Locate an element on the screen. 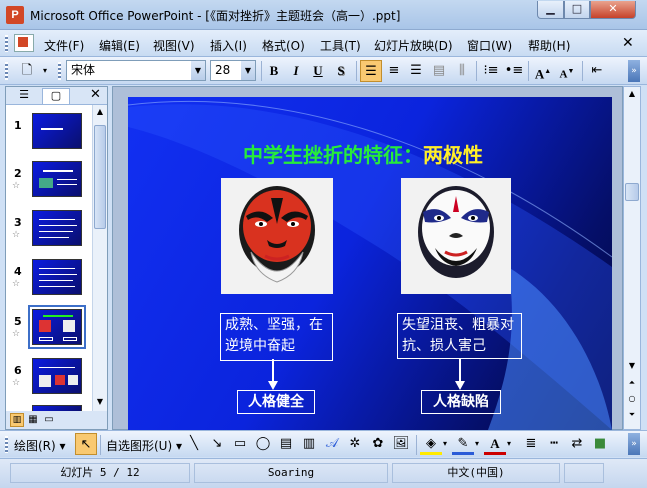 Image resolution: width=647 pixels, height=488 pixels. vertical-textbox-icon: ▥ is located at coordinates (309, 444).